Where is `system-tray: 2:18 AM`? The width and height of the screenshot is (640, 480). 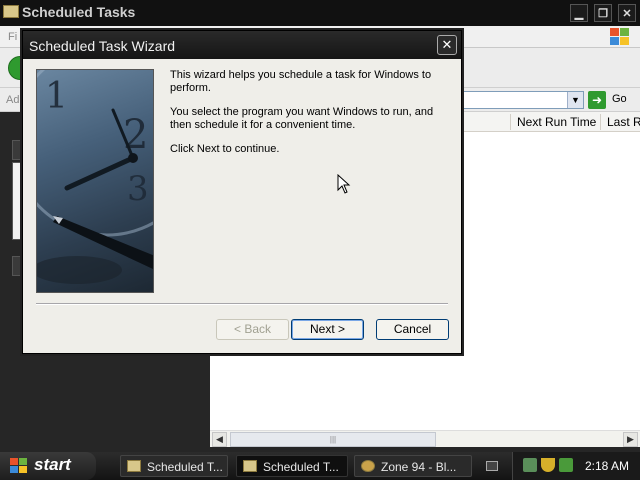
system-tray: 2:18 AM is located at coordinates (576, 466).